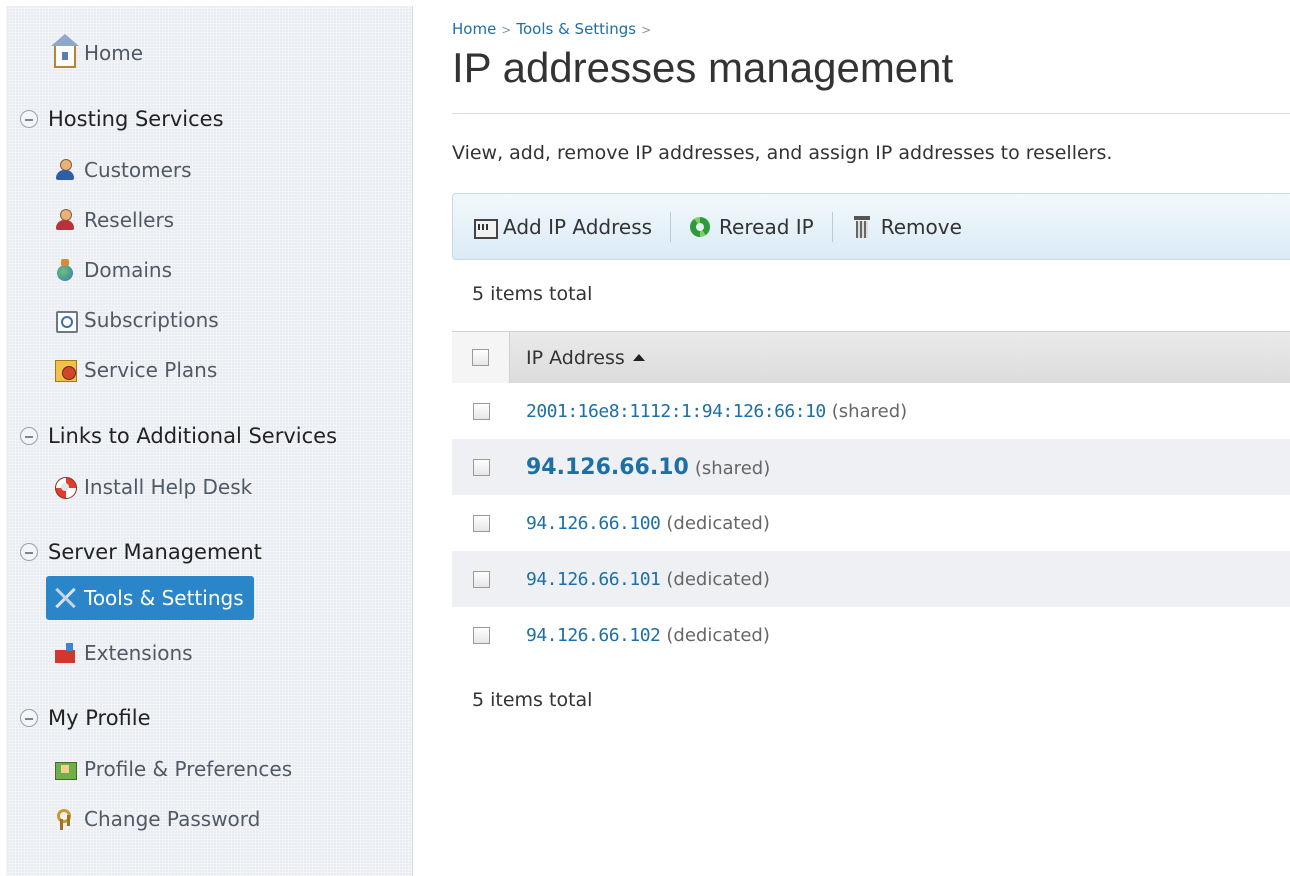 This screenshot has width=1290, height=876. What do you see at coordinates (155, 552) in the screenshot?
I see `group-title: Server Management` at bounding box center [155, 552].